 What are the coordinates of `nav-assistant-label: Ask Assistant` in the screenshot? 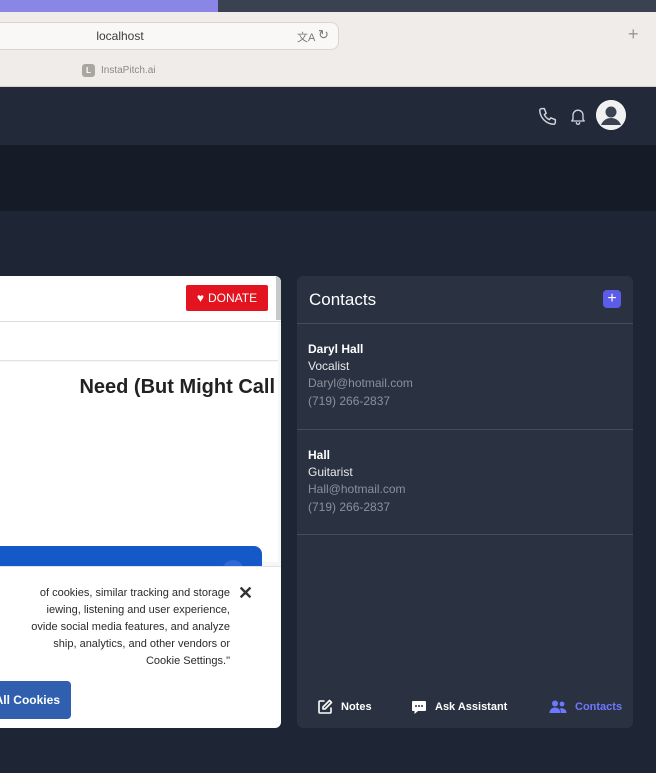 It's located at (471, 707).